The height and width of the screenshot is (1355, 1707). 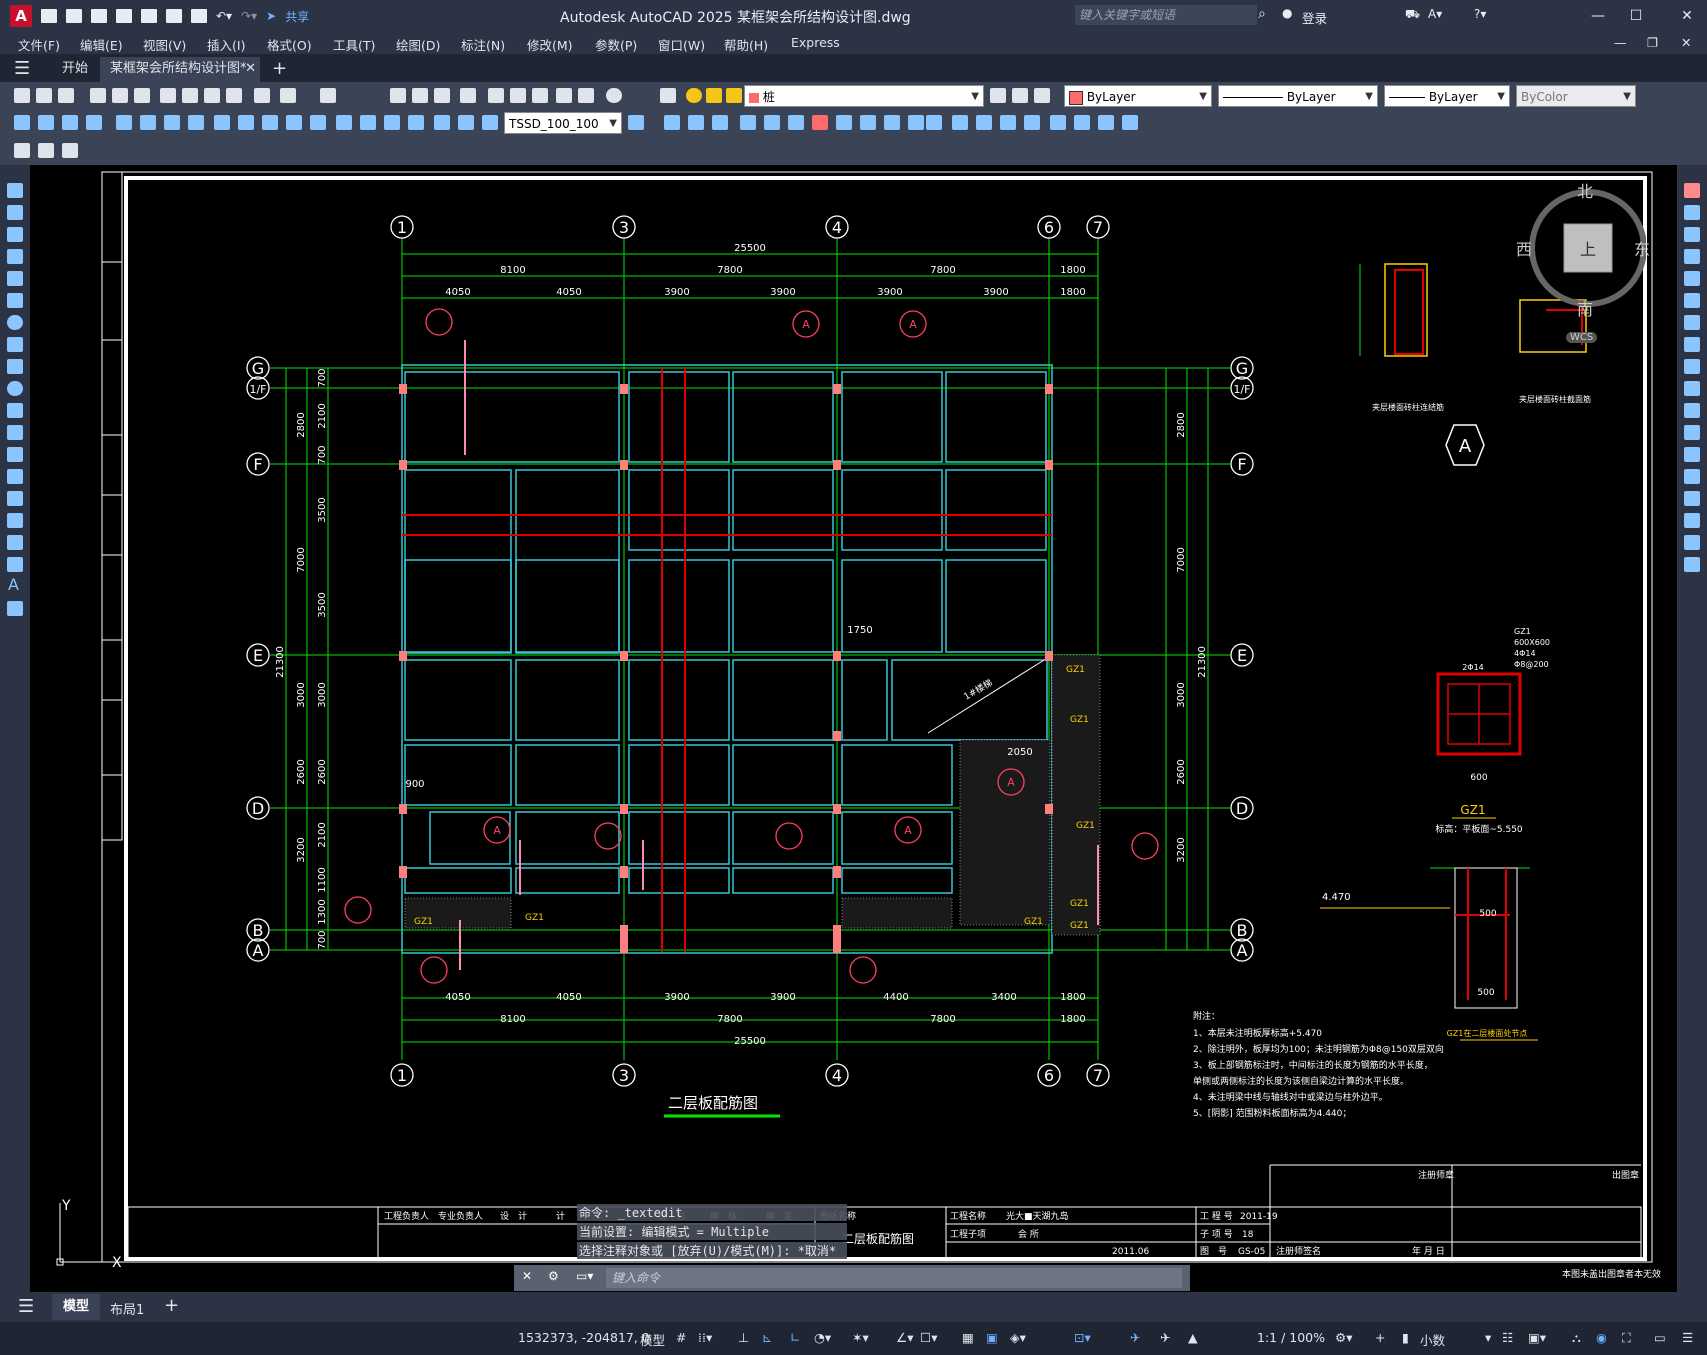 I want to click on plotstyle-dropdown: ByColor ▼, so click(x=1576, y=96).